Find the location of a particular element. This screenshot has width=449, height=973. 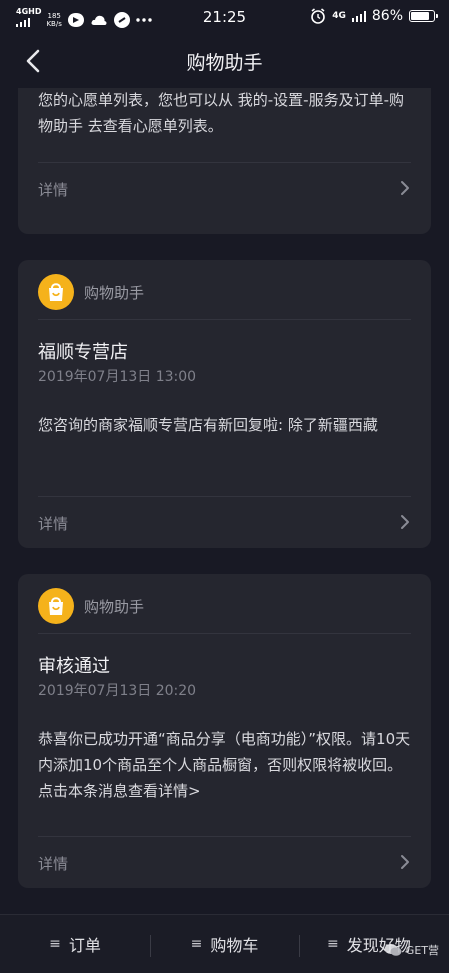

status-right: 4G 86% is located at coordinates (374, 16).